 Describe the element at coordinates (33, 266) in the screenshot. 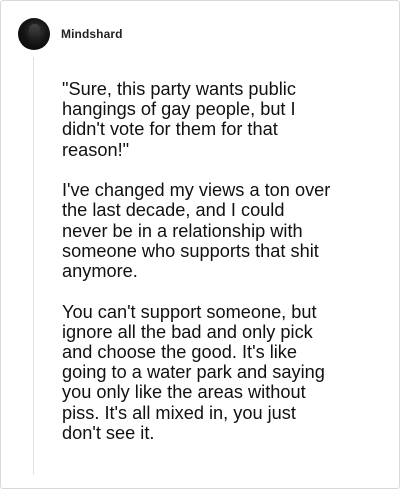

I see `thread-line` at that location.